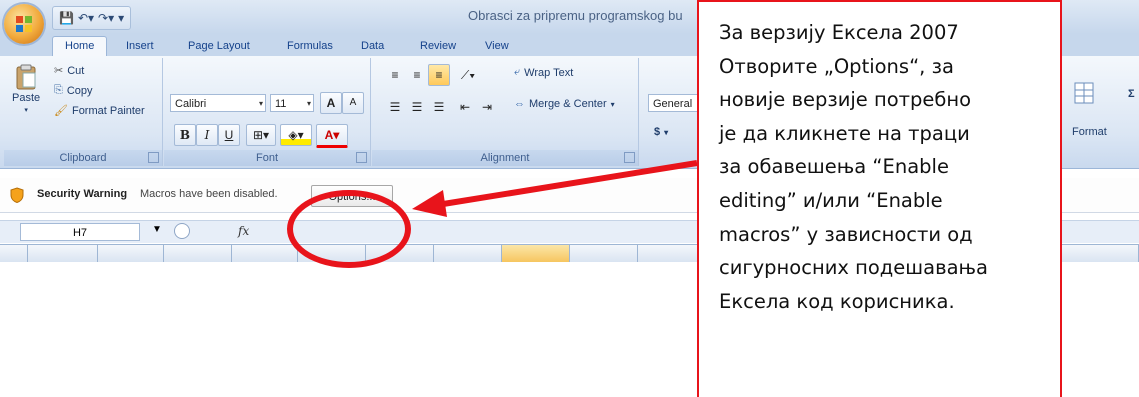 Image resolution: width=1139 pixels, height=397 pixels. I want to click on callout-line: је да кликнете на траци, so click(844, 133).